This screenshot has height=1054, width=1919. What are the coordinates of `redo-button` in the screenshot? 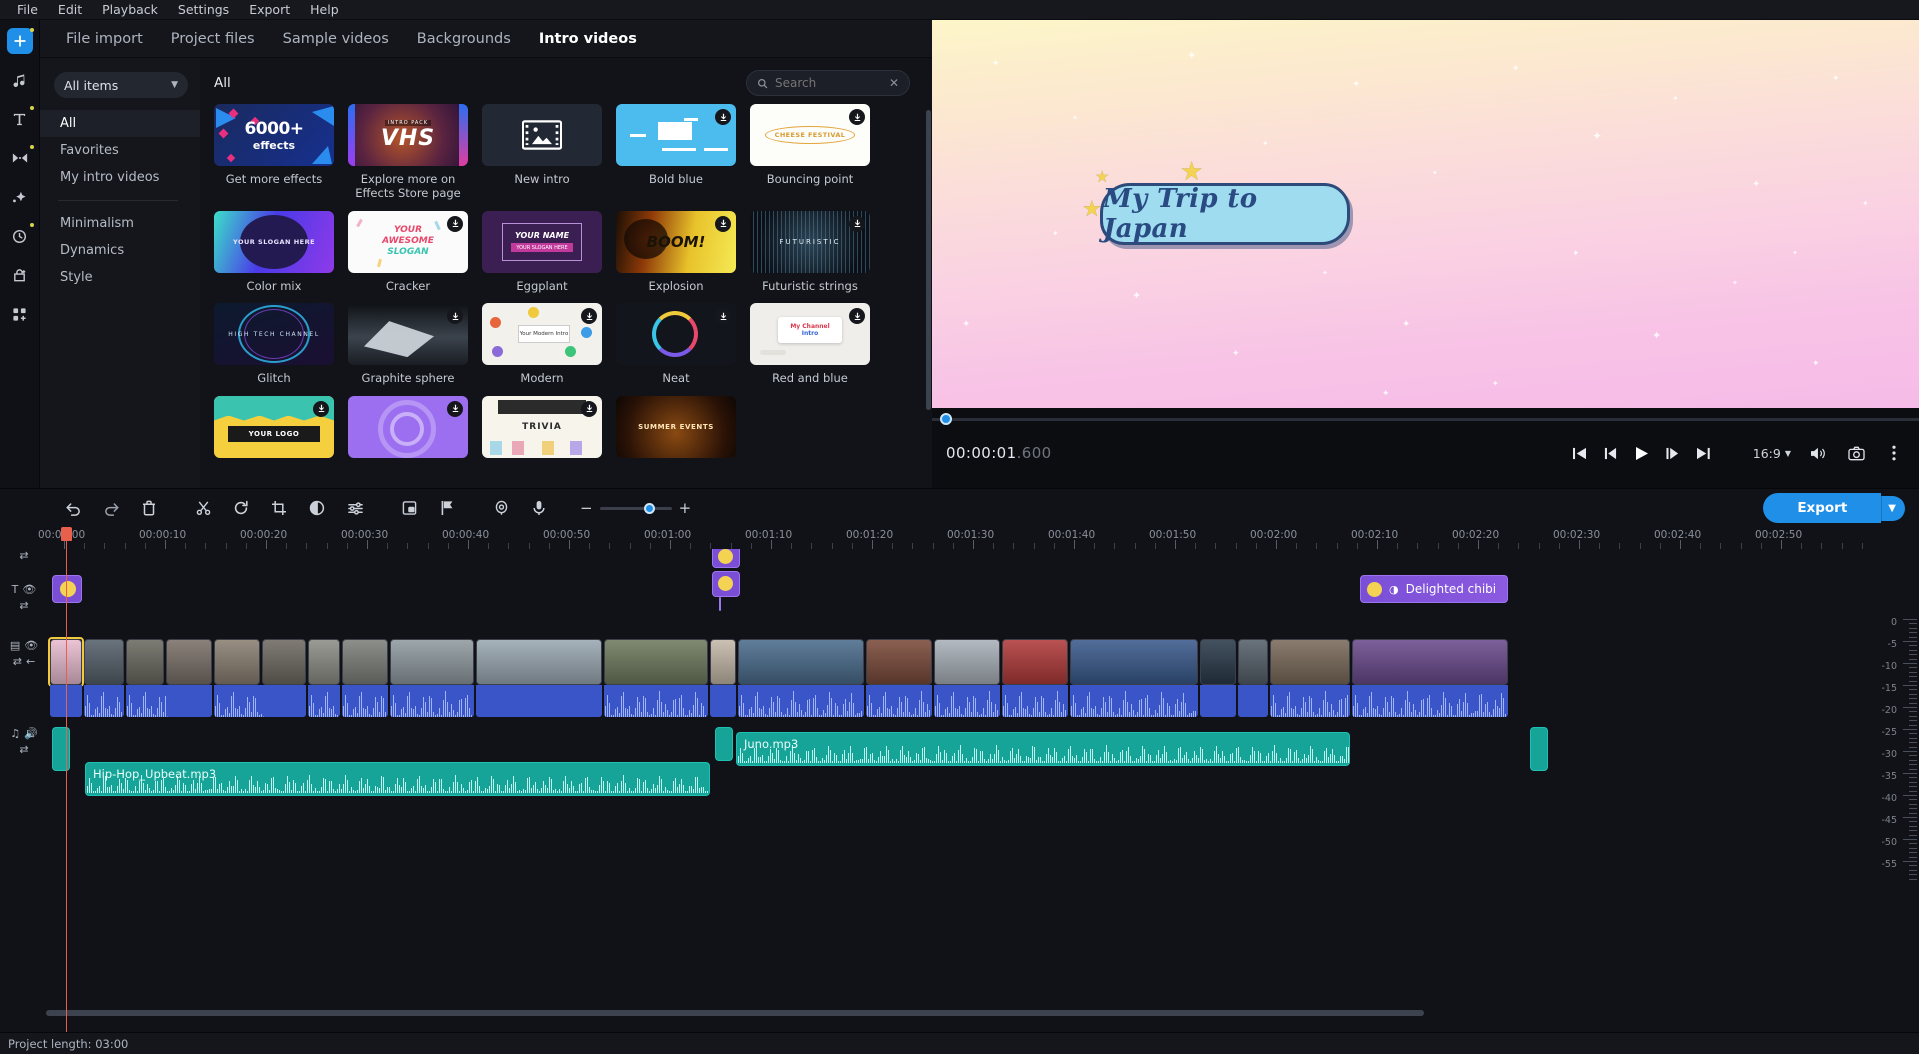 It's located at (111, 508).